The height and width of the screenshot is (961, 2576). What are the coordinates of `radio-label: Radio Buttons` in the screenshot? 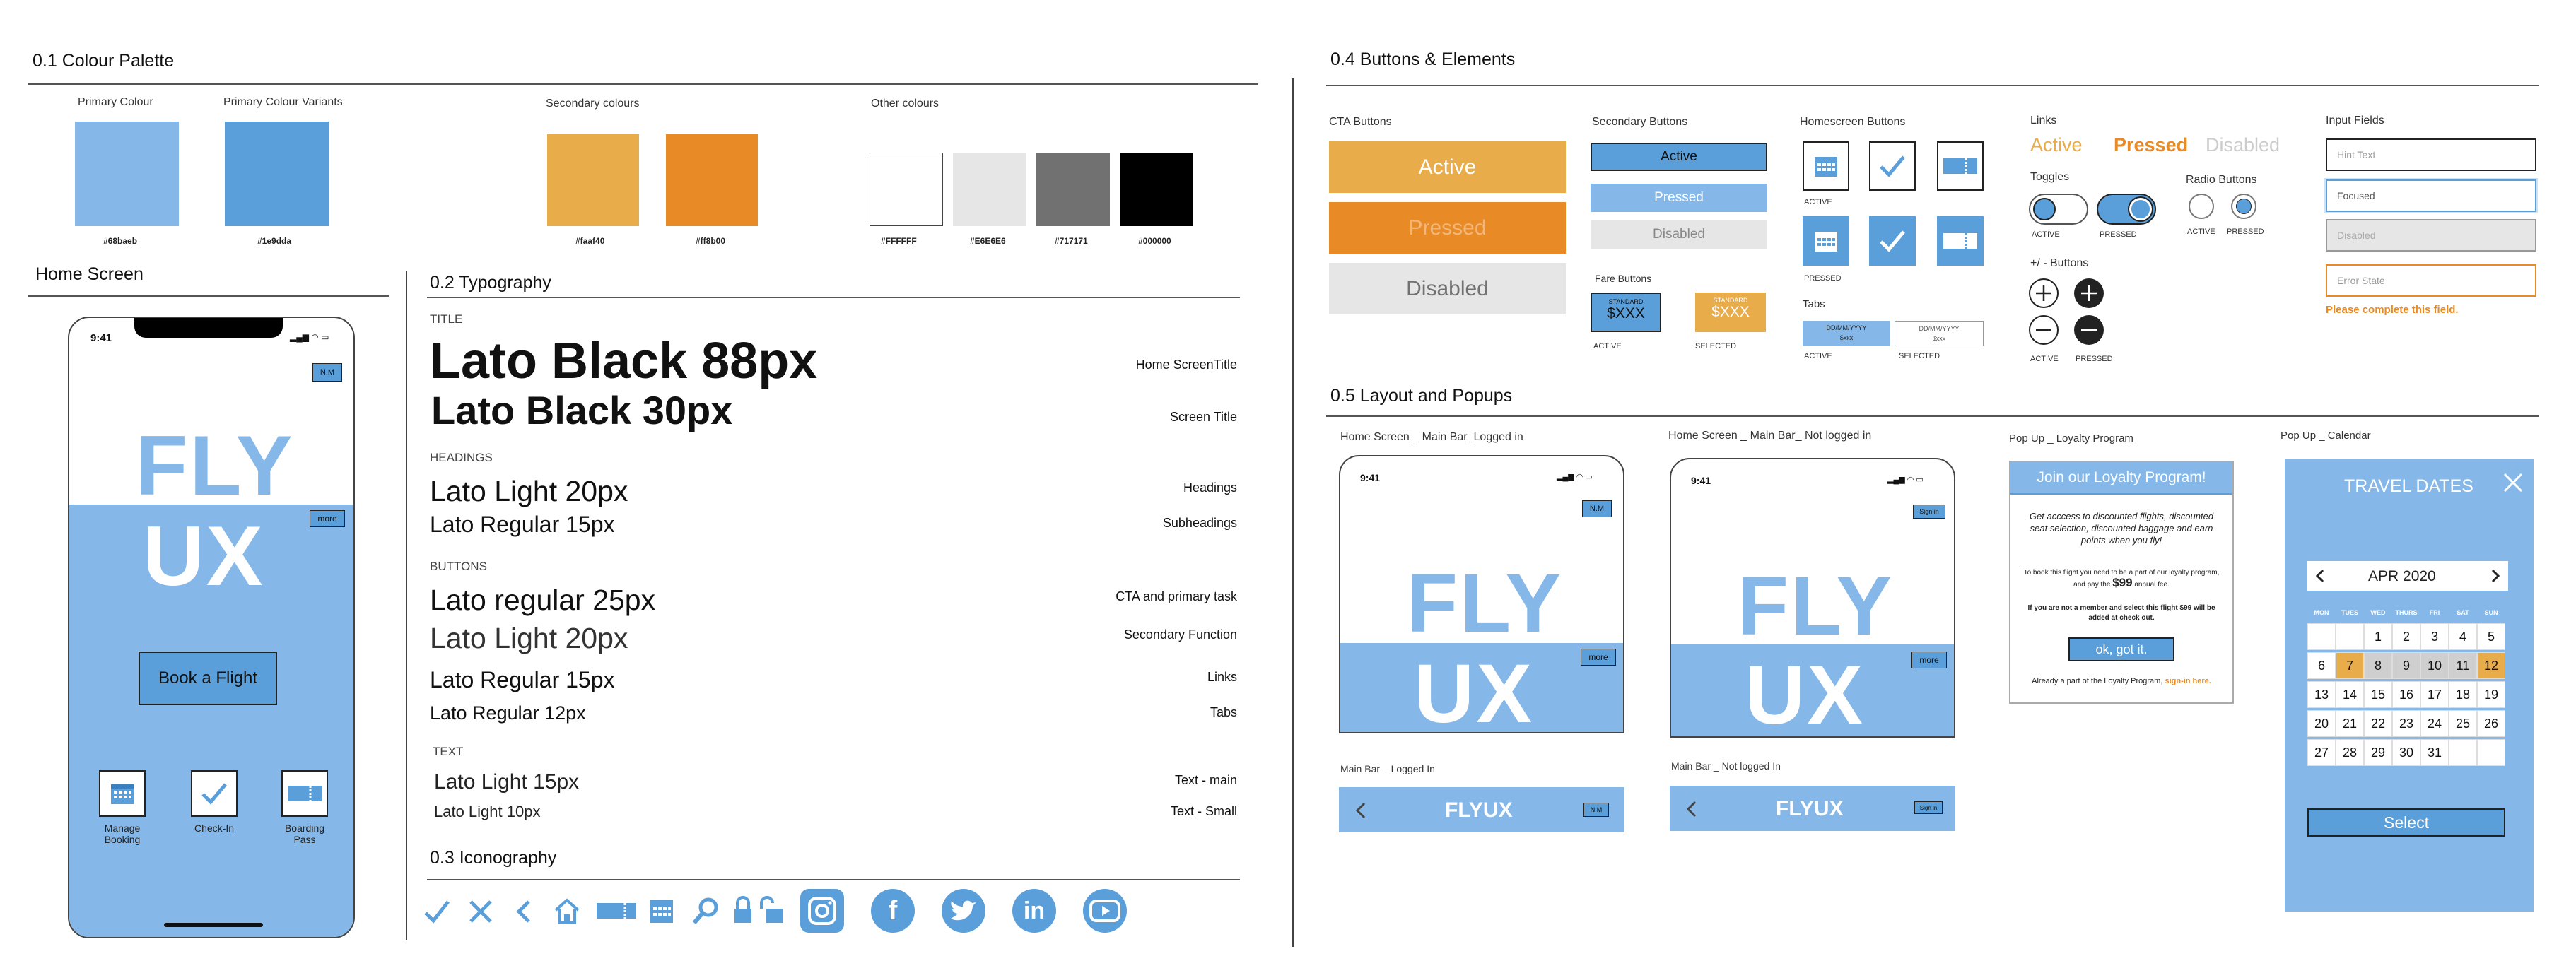 It's located at (2222, 180).